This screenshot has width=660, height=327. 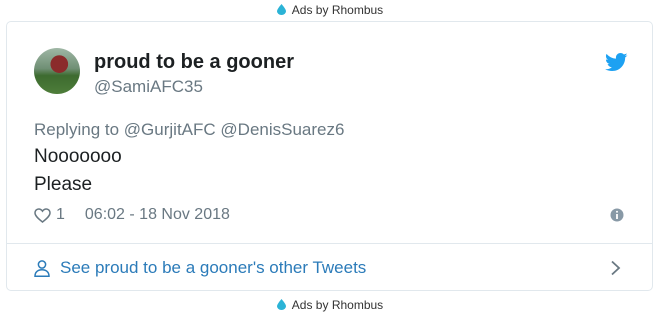 What do you see at coordinates (213, 268) in the screenshot?
I see `see-other-label: See proud to be a gooner's other Tweets` at bounding box center [213, 268].